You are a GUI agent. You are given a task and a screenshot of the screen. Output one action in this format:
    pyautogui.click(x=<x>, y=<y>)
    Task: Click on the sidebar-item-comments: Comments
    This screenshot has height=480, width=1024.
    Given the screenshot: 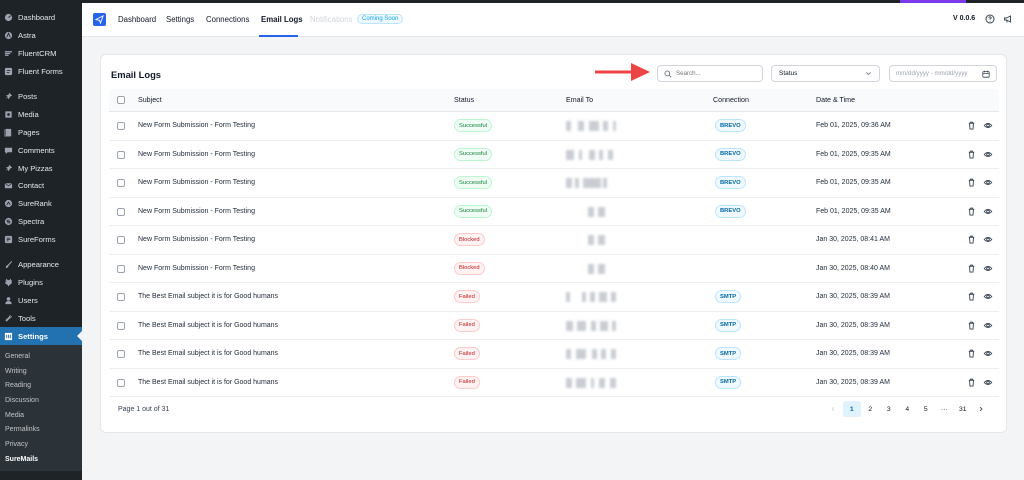 What is the action you would take?
    pyautogui.click(x=41, y=150)
    